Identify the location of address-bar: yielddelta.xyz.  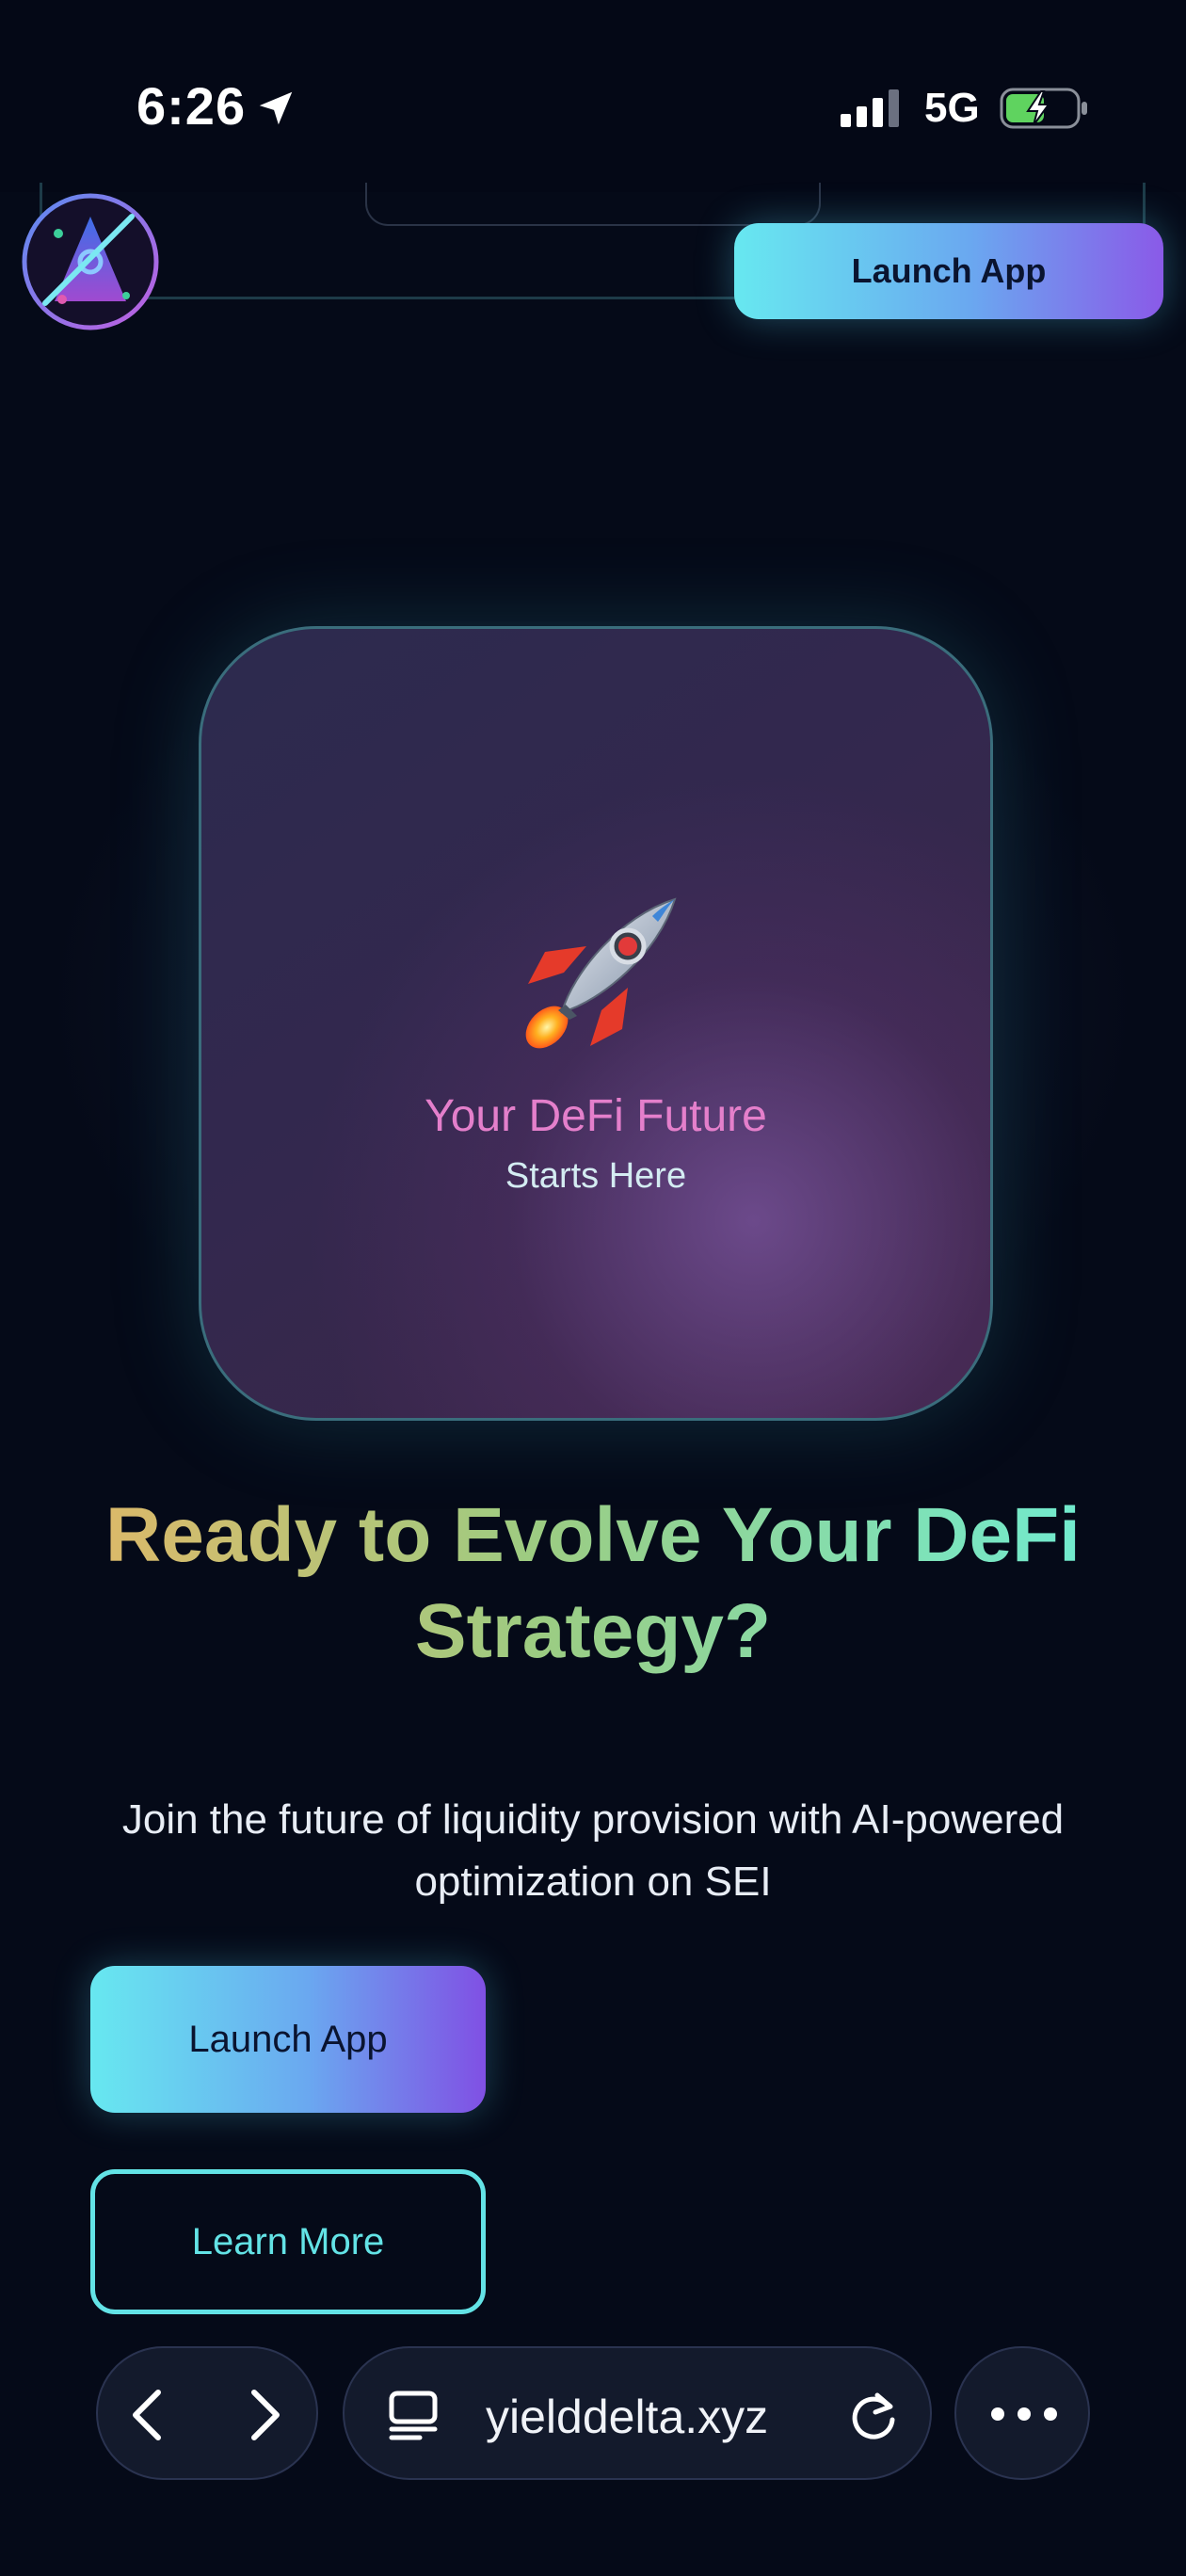
(637, 2413).